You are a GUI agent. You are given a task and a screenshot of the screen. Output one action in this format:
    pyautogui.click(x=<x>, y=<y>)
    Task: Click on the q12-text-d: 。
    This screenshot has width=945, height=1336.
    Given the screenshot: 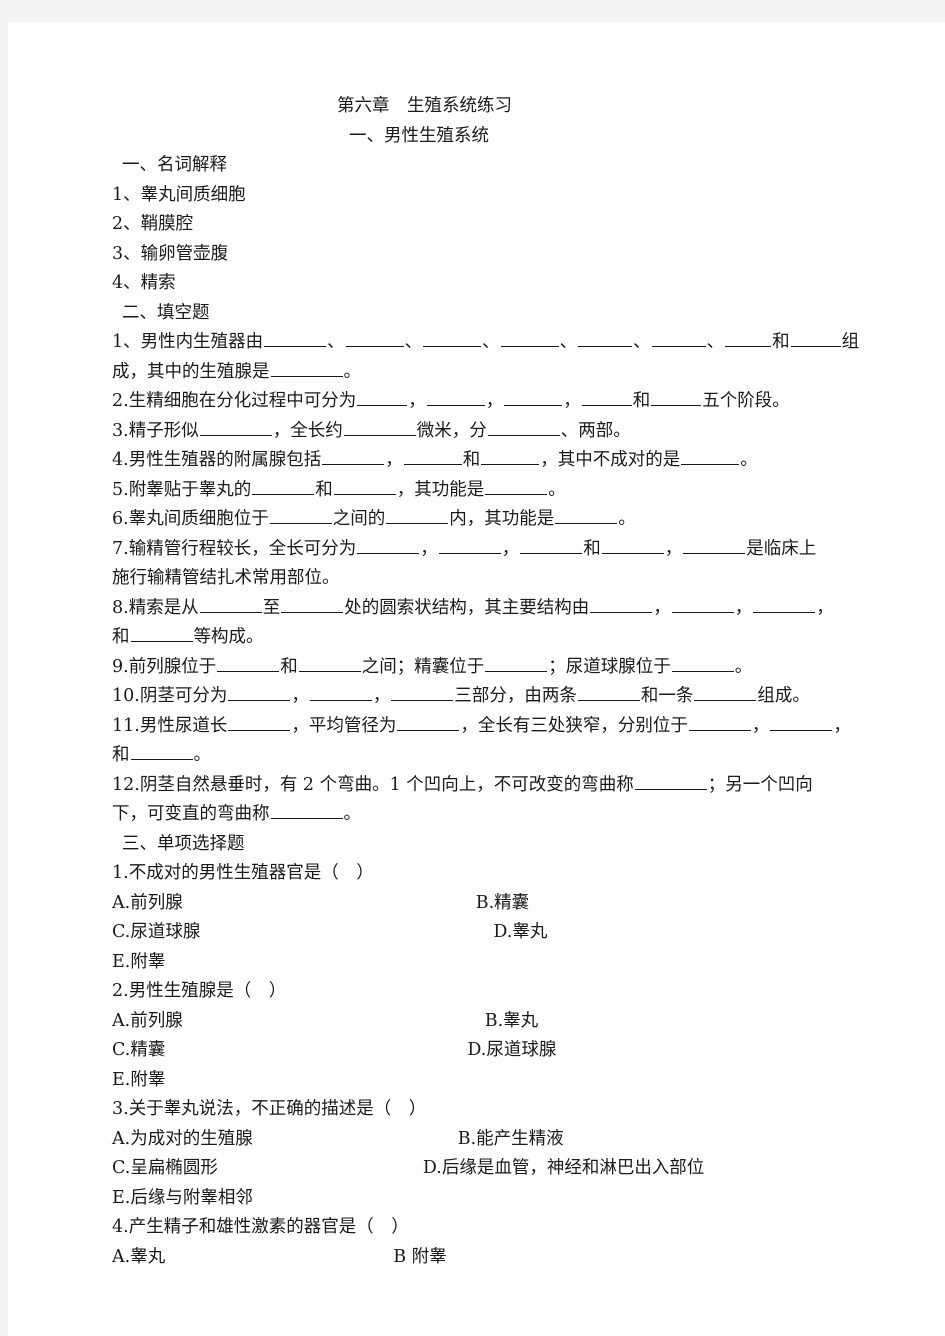 What is the action you would take?
    pyautogui.click(x=352, y=814)
    